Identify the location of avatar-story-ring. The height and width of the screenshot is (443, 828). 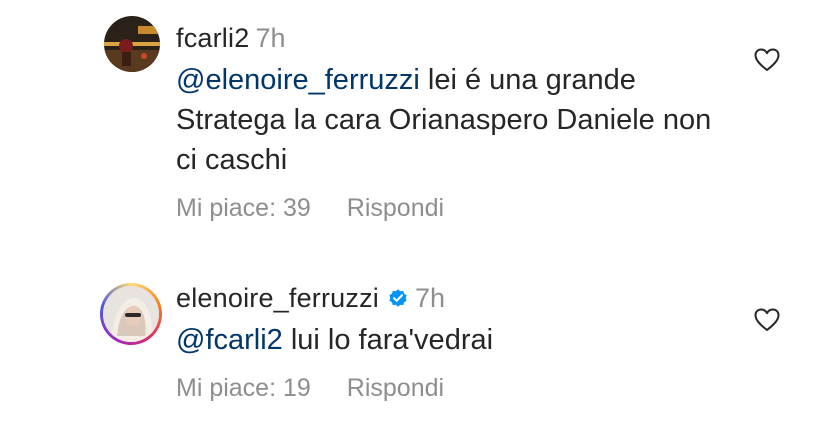
(131, 314).